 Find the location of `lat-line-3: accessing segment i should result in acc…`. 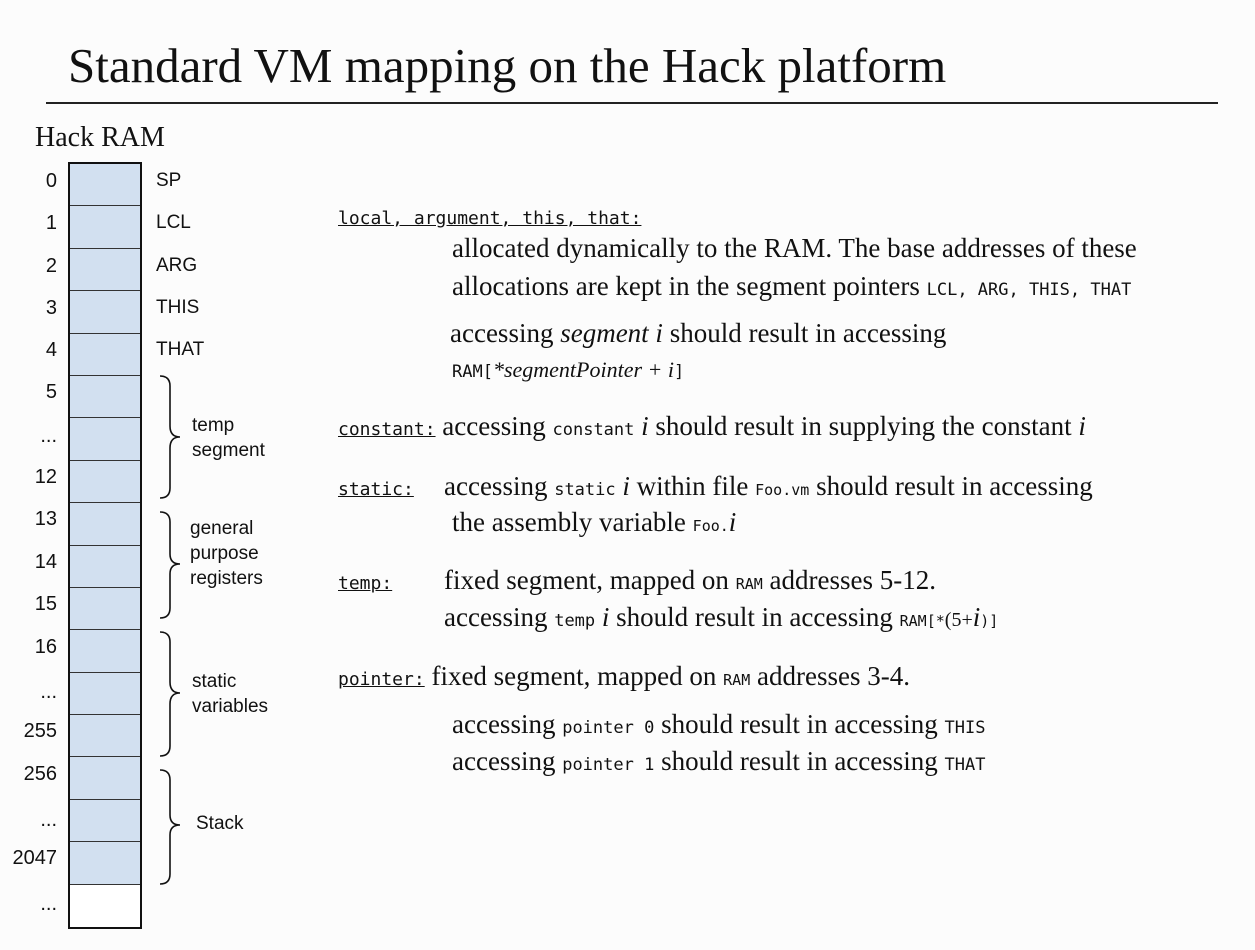

lat-line-3: accessing segment i should result in acc… is located at coordinates (698, 333).